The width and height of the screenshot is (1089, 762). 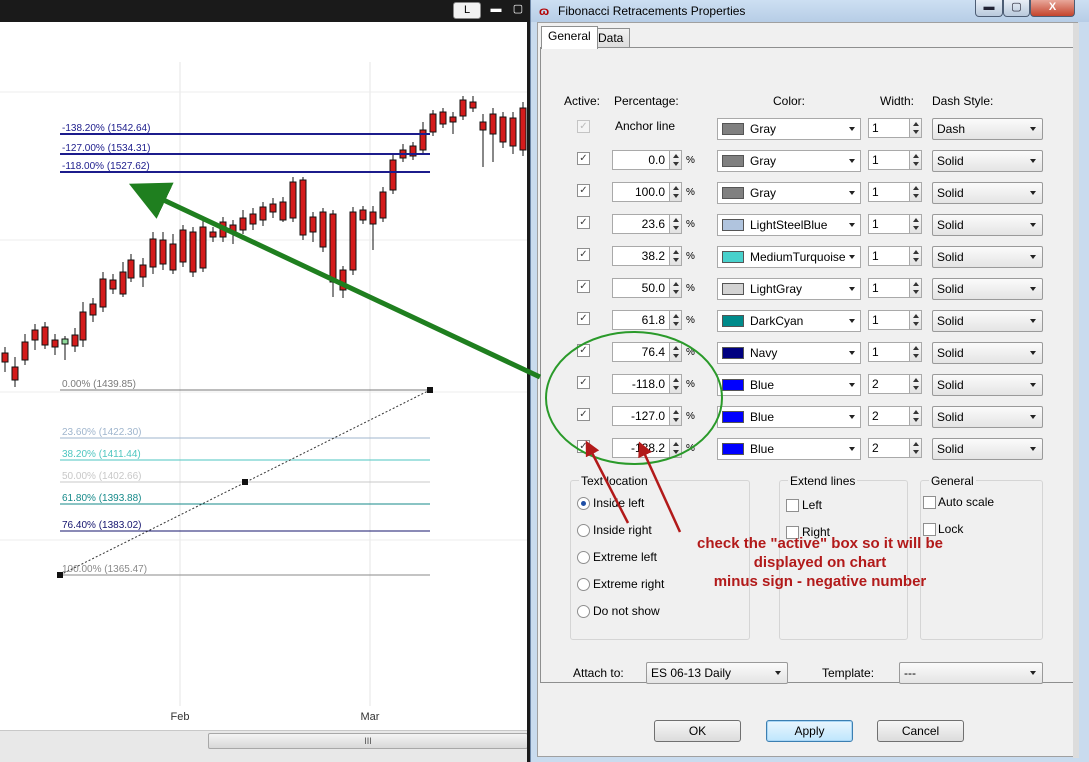 I want to click on radio-inside-left, so click(x=583, y=503).